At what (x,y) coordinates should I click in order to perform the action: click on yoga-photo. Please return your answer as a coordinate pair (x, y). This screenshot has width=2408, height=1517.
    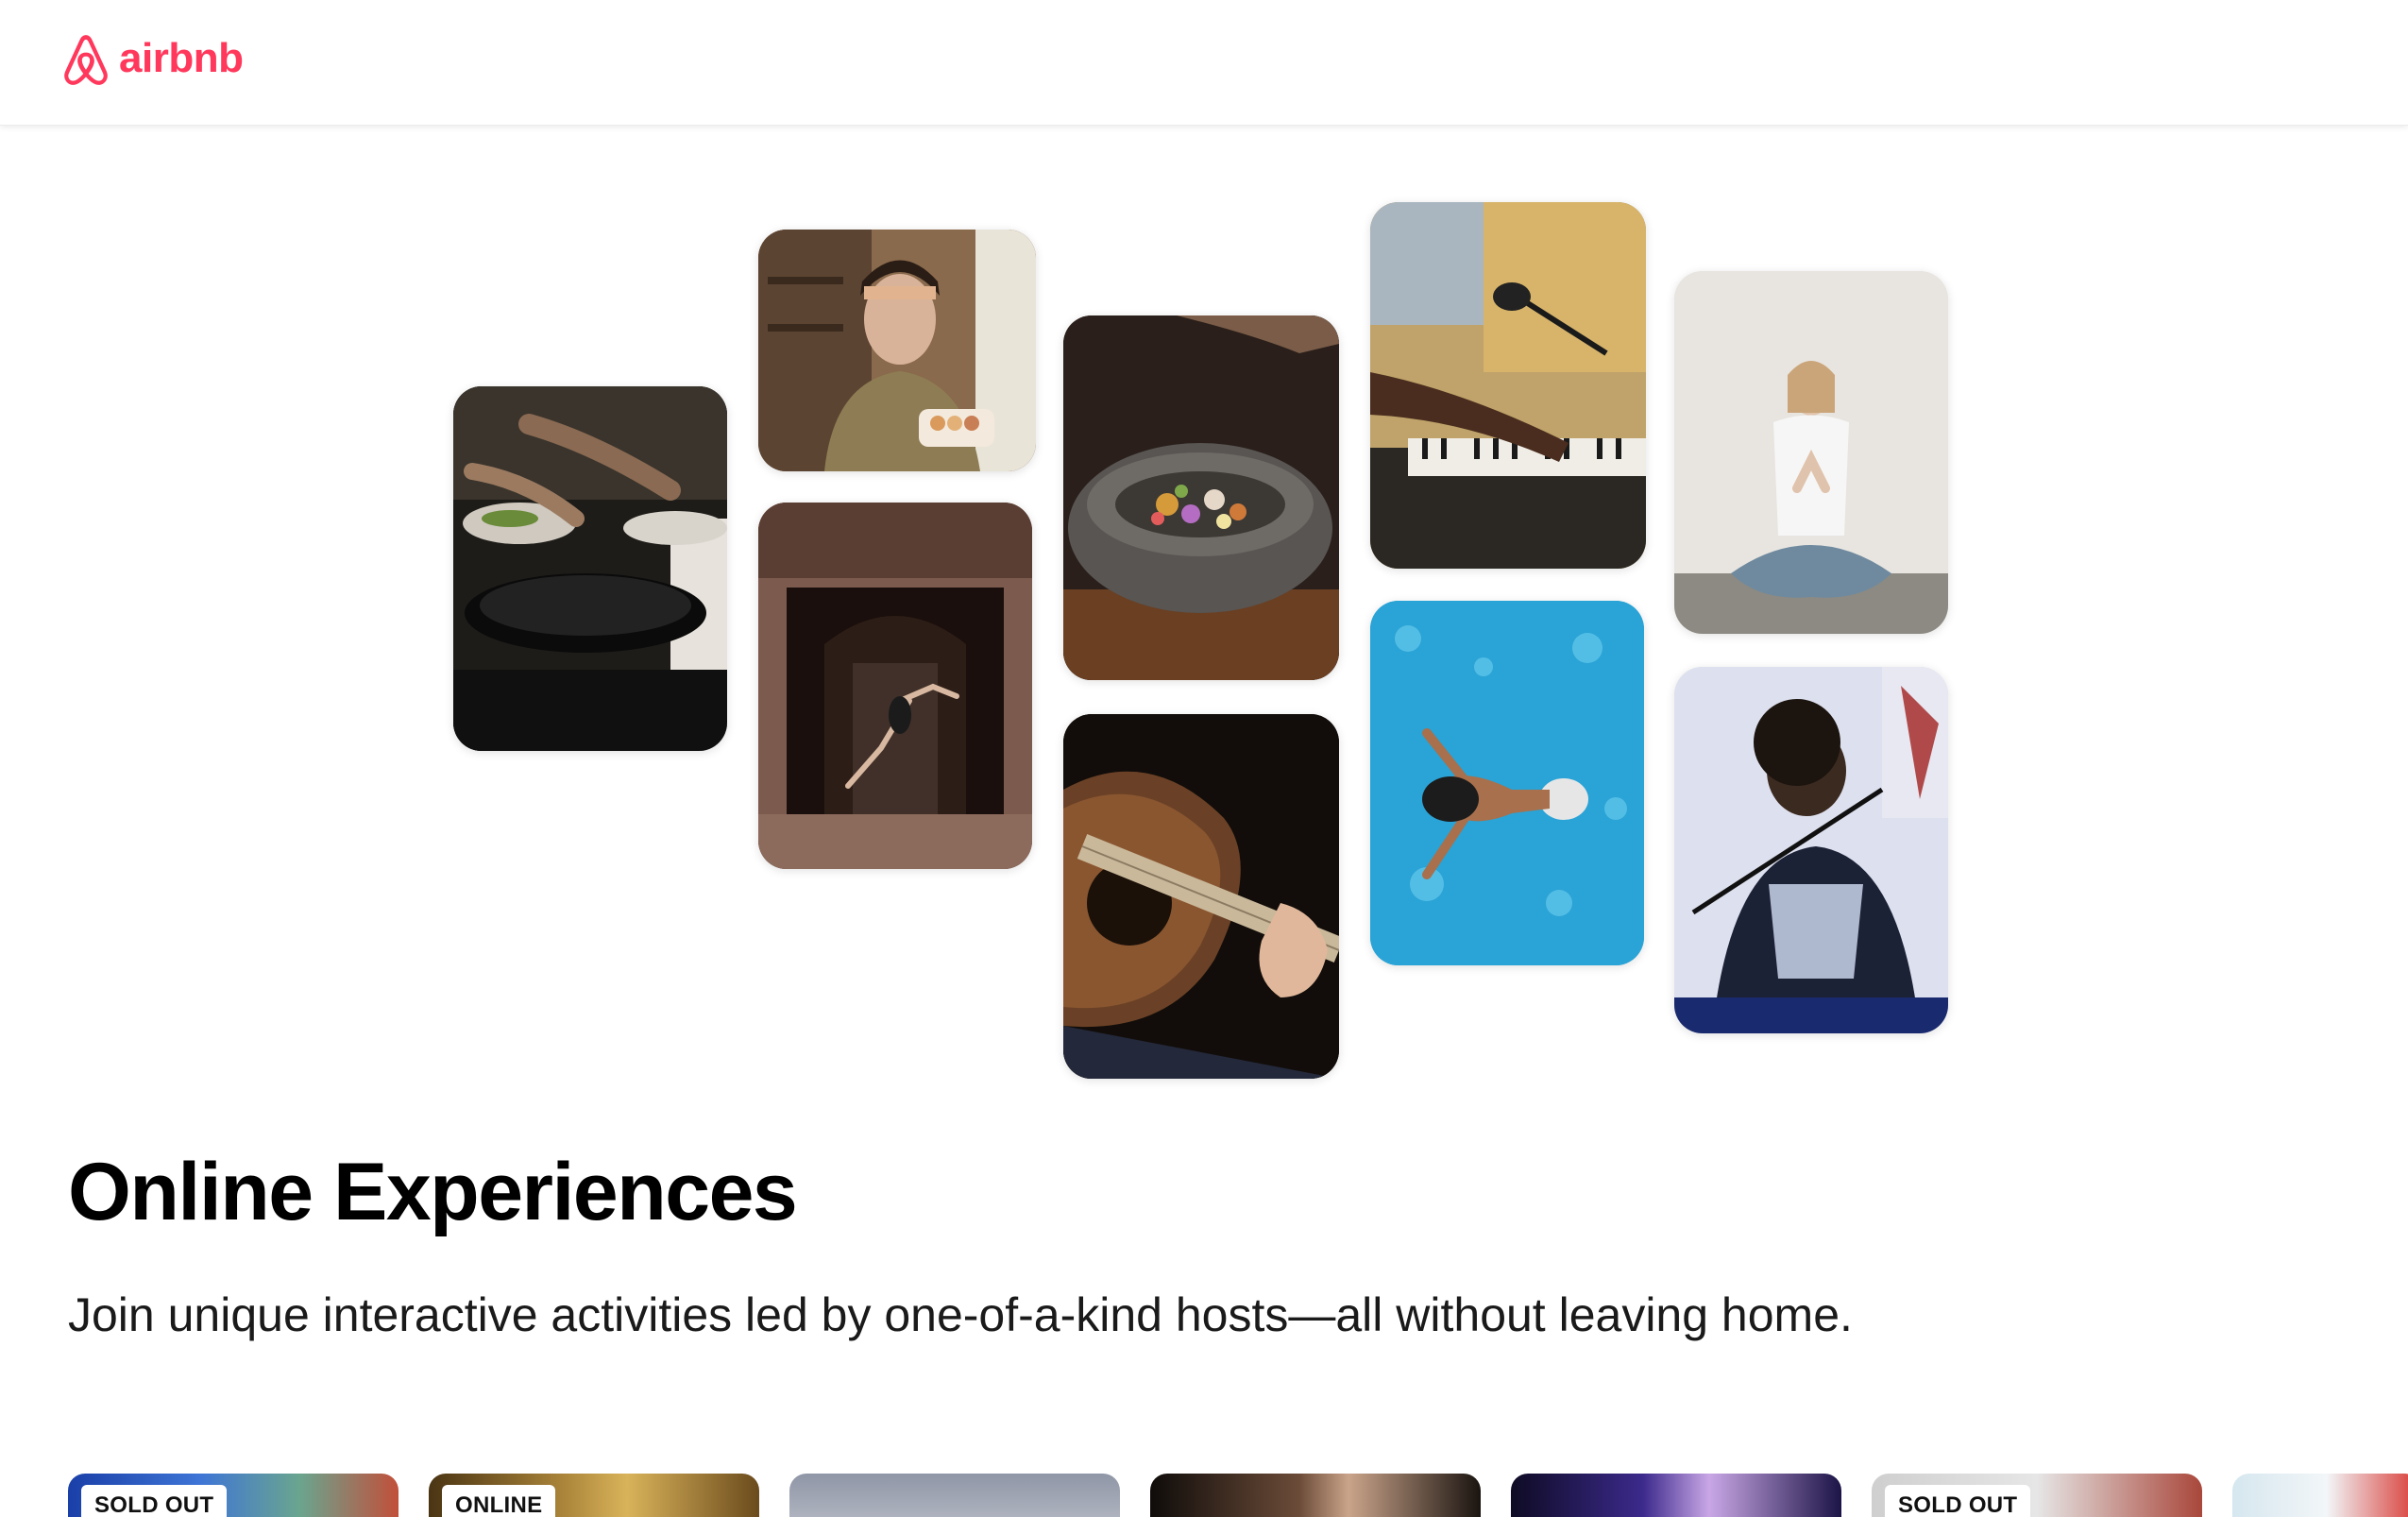
    Looking at the image, I should click on (1811, 452).